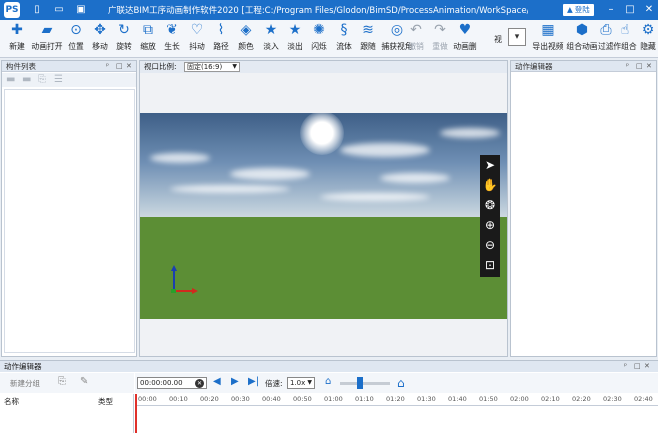 This screenshot has height=433, width=658. I want to click on save-icon: ▣, so click(81, 10).